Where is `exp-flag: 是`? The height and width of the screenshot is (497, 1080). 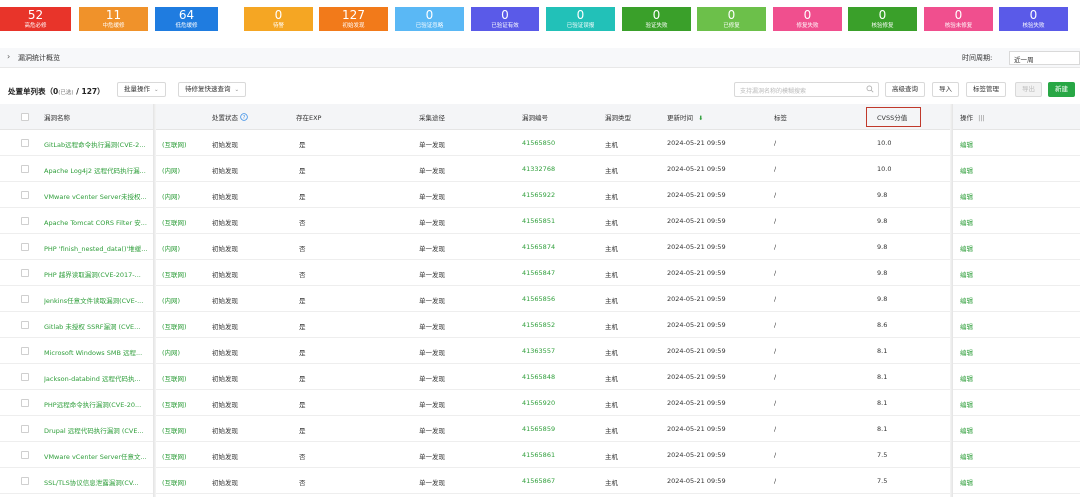 exp-flag: 是 is located at coordinates (302, 197).